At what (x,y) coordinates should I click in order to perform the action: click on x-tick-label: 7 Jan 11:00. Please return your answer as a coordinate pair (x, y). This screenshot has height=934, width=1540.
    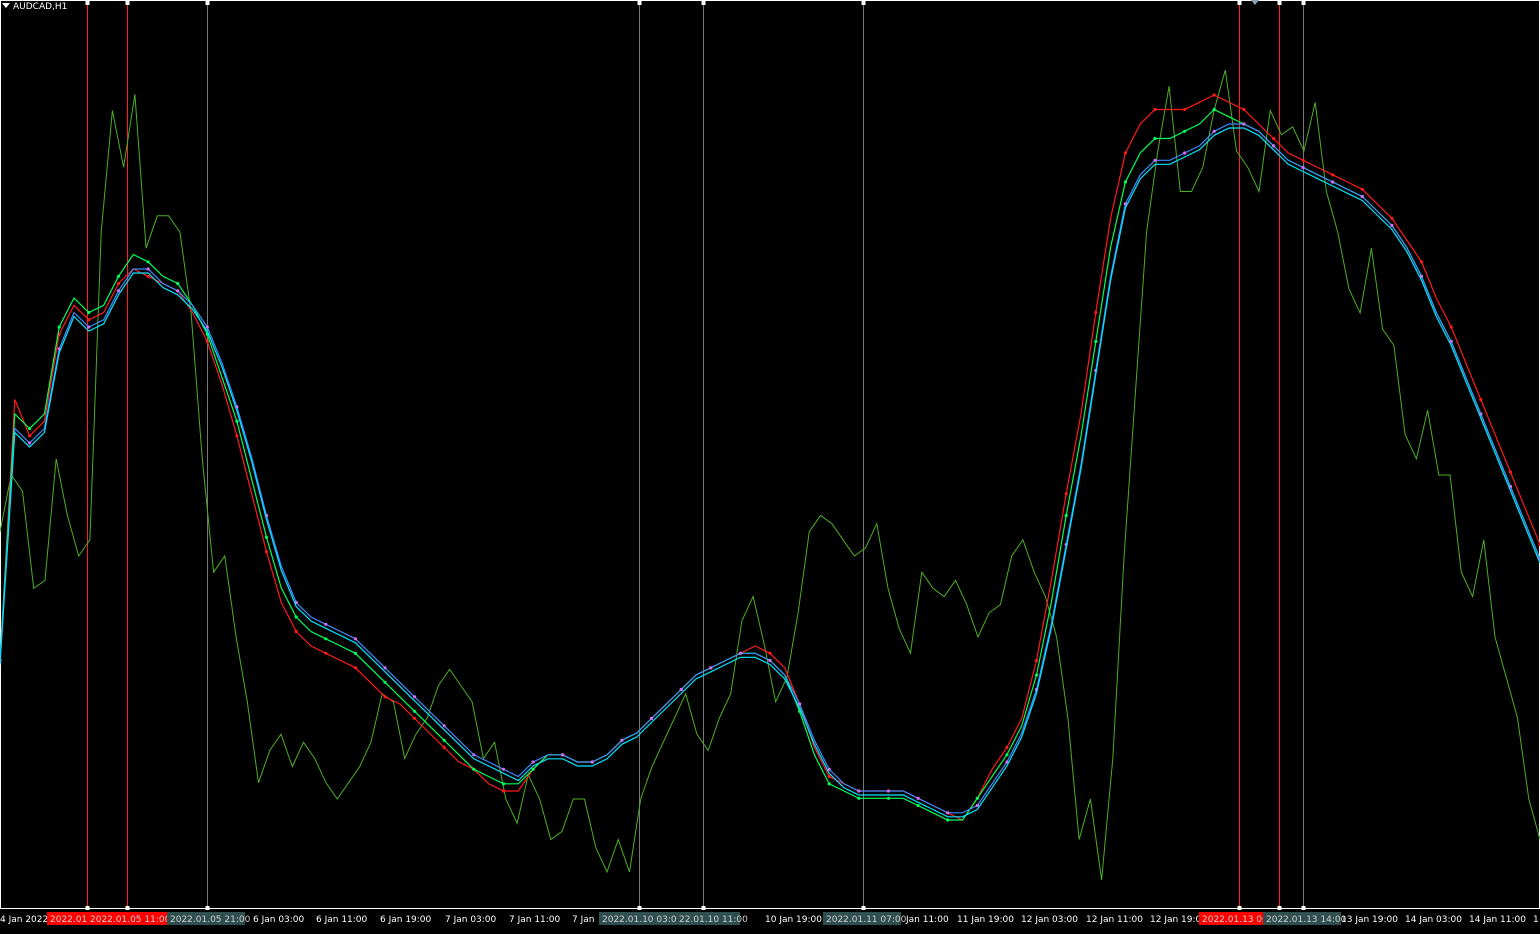
    Looking at the image, I should click on (535, 920).